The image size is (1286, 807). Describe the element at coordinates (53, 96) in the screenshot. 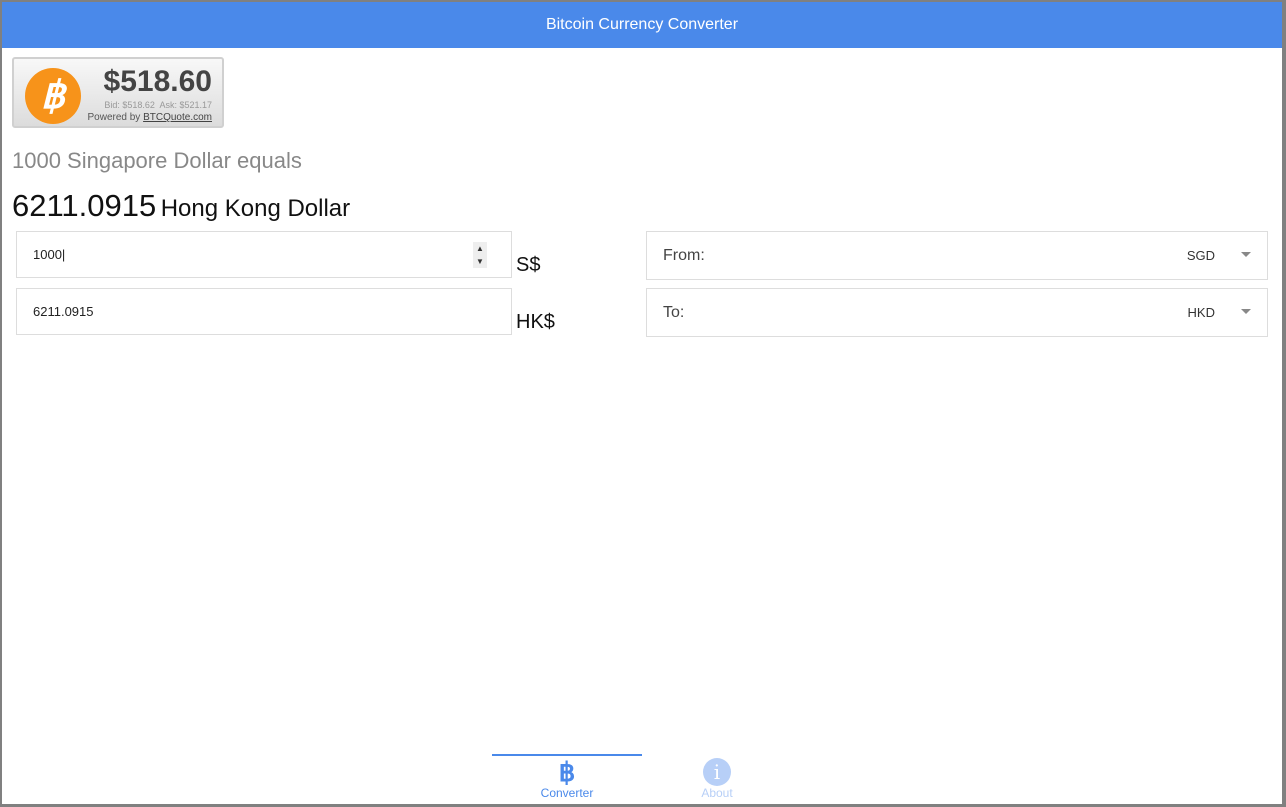

I see `bitcoin-logo-icon: ฿` at that location.